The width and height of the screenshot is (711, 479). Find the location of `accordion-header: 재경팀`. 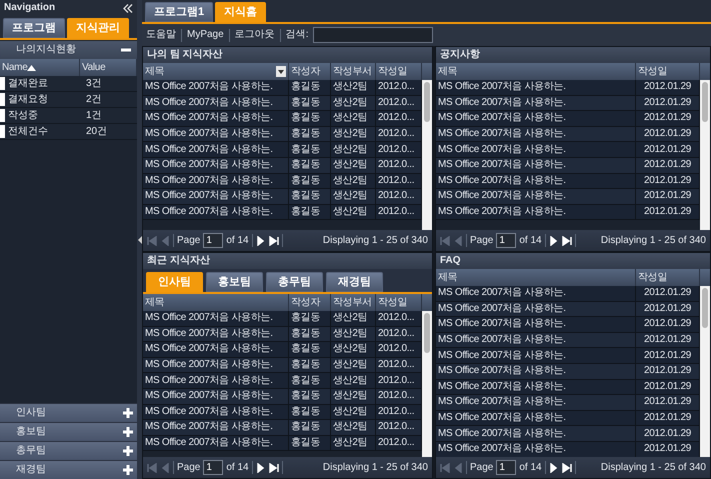

accordion-header: 재경팀 is located at coordinates (68, 469).